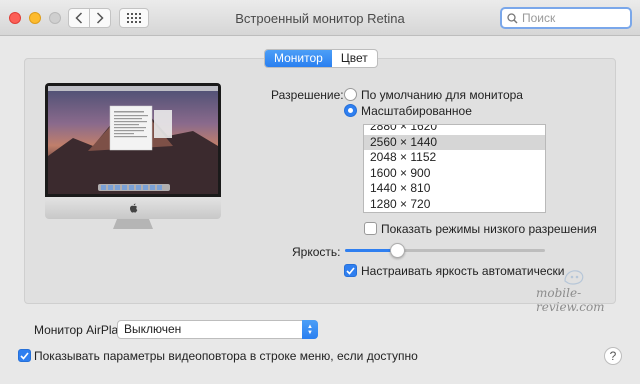  I want to click on watermark-logo-icon, so click(574, 277).